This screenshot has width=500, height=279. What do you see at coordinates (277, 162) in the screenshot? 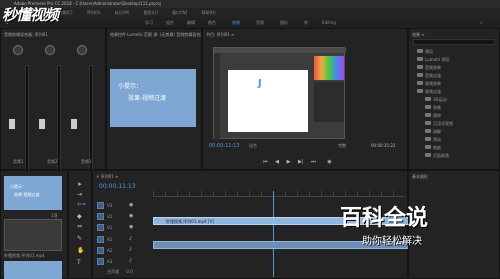
I see `prev-frame-icon: ◀` at bounding box center [277, 162].